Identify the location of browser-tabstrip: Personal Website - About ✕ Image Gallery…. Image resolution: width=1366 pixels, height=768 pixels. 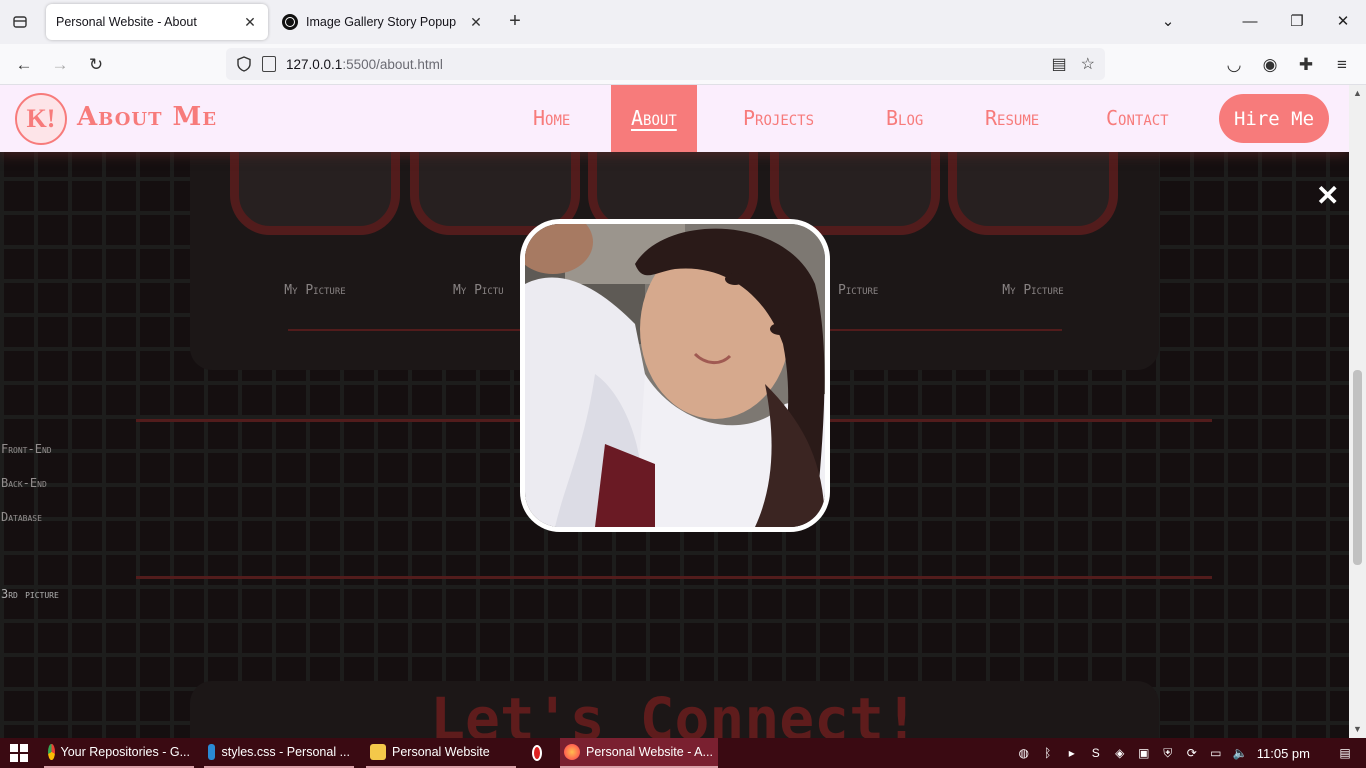
(683, 22).